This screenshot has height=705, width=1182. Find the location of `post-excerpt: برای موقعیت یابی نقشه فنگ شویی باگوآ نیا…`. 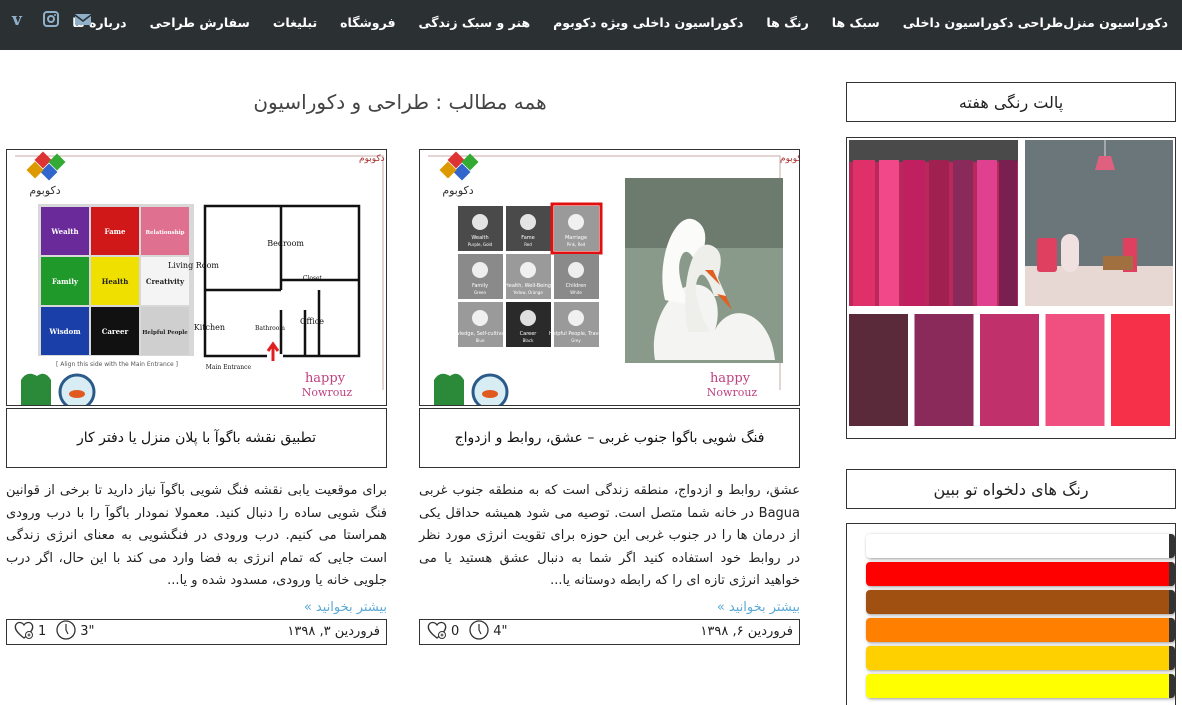

post-excerpt: برای موقعیت یابی نقشه فنگ شویی باگوآ نیا… is located at coordinates (196, 535).